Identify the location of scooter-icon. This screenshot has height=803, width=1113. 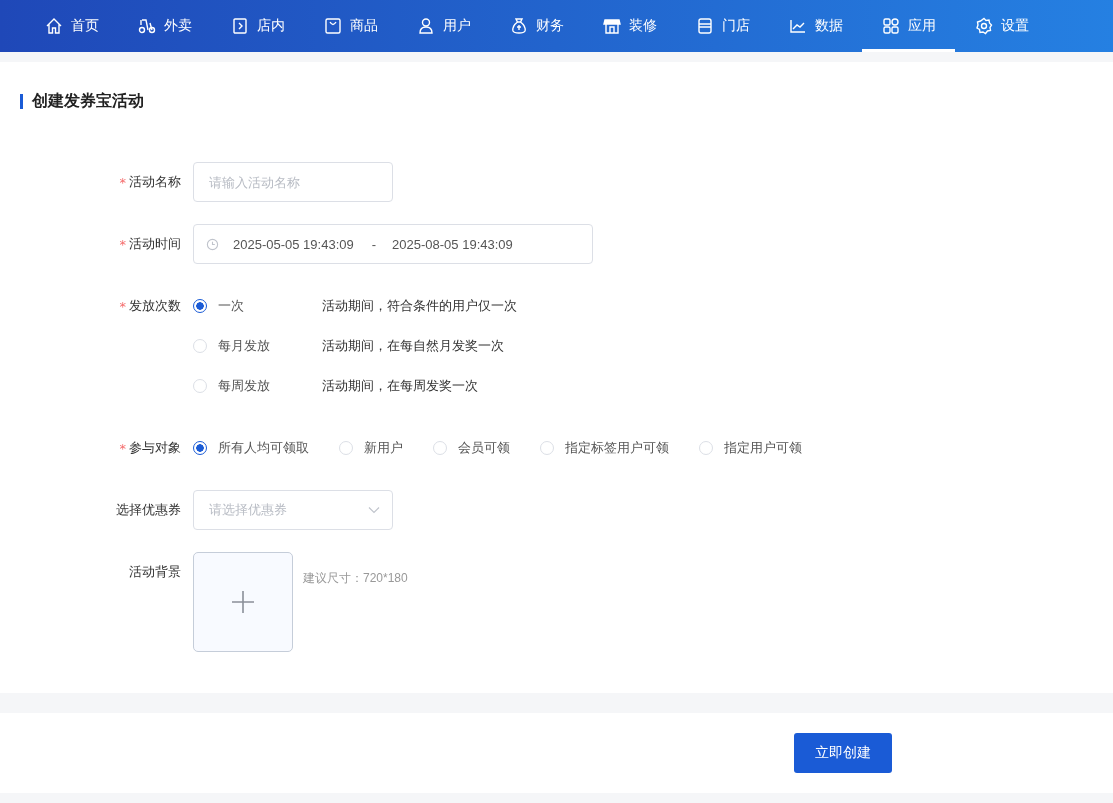
(146, 26).